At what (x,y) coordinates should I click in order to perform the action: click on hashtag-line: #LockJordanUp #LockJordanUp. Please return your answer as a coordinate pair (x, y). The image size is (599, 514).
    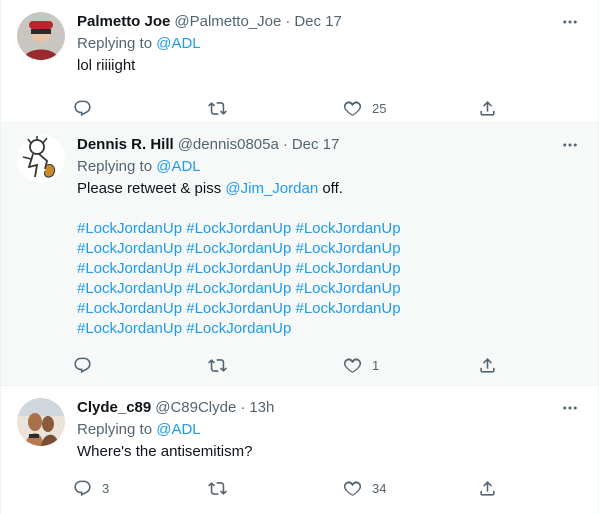
    Looking at the image, I should click on (329, 329).